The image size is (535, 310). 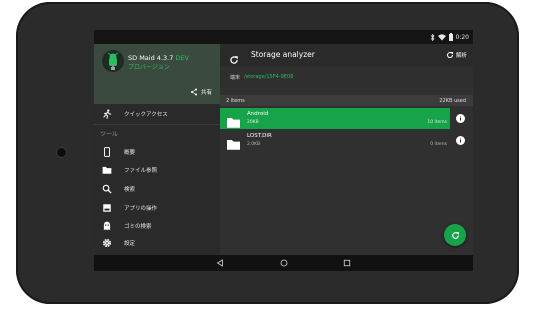 I want to click on path-value: /storage/15F4-9E08, so click(x=268, y=77).